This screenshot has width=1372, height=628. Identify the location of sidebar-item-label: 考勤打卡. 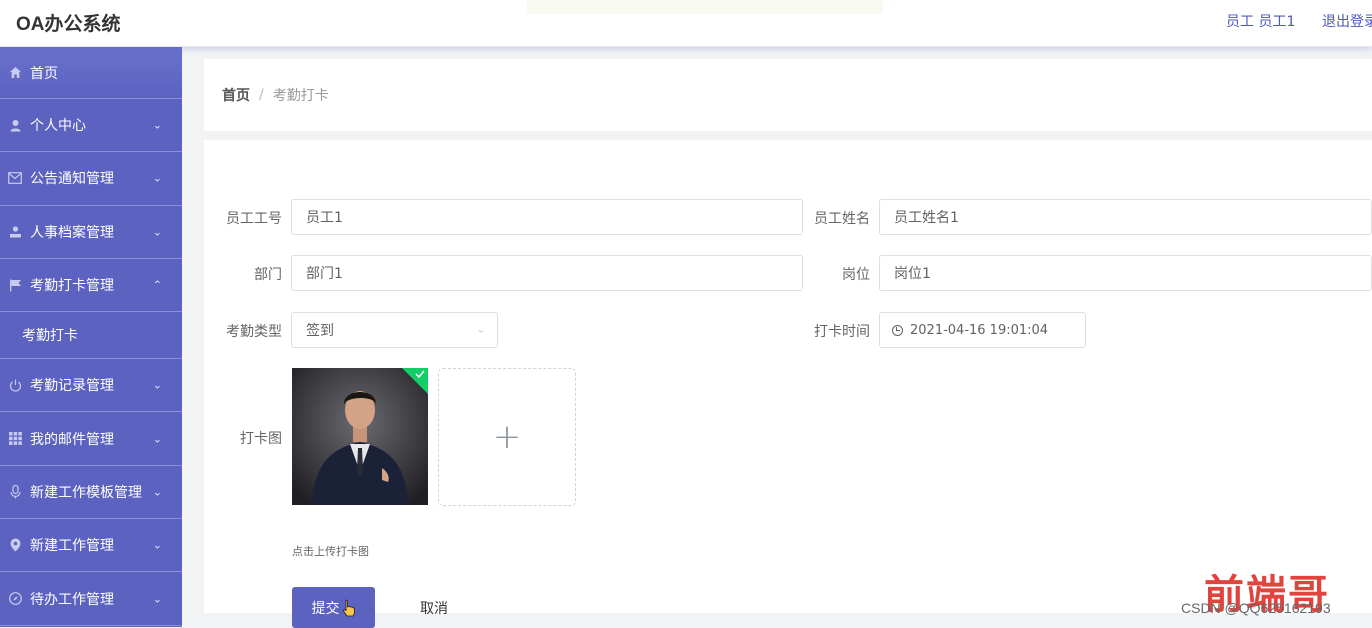
(50, 336).